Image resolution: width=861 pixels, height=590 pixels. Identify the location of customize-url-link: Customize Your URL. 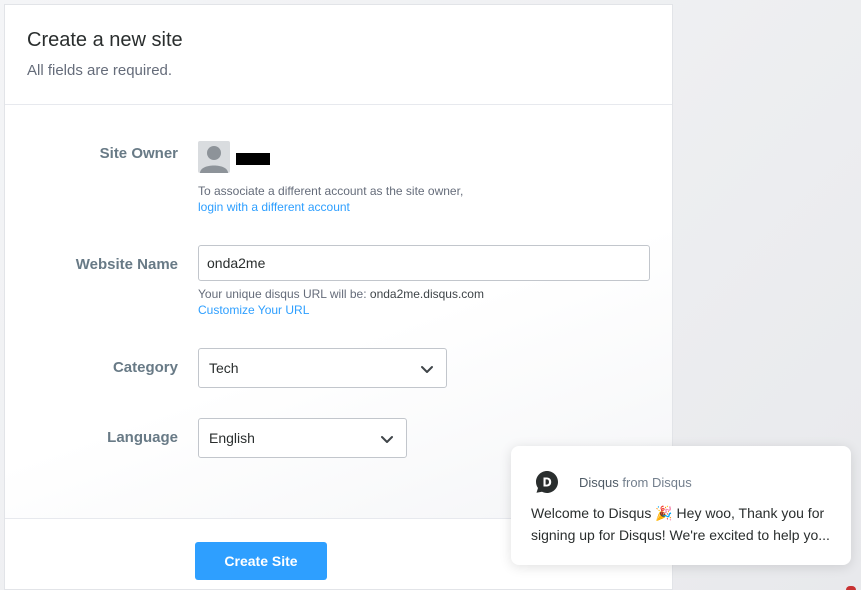
(253, 310).